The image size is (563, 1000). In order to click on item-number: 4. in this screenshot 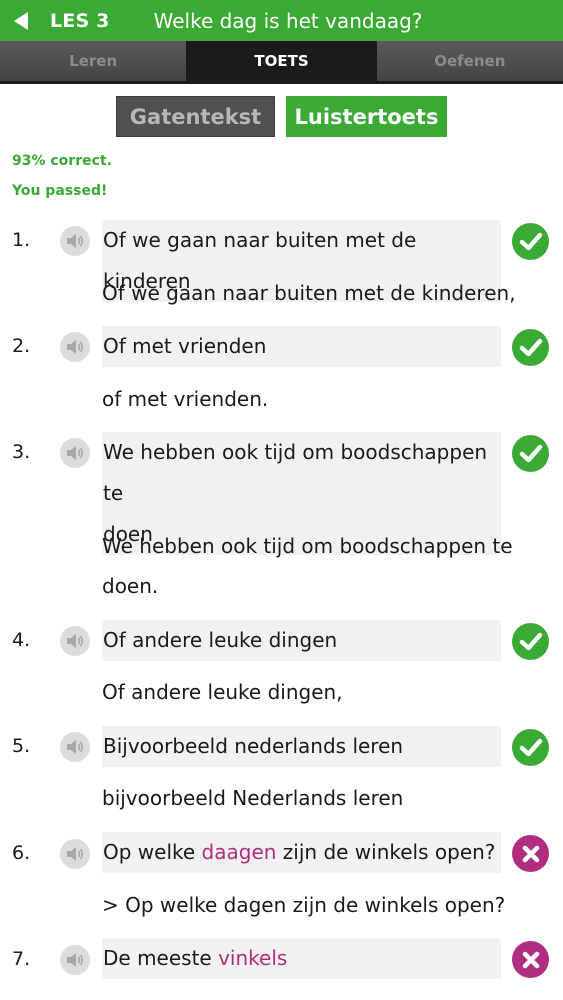, I will do `click(21, 640)`.